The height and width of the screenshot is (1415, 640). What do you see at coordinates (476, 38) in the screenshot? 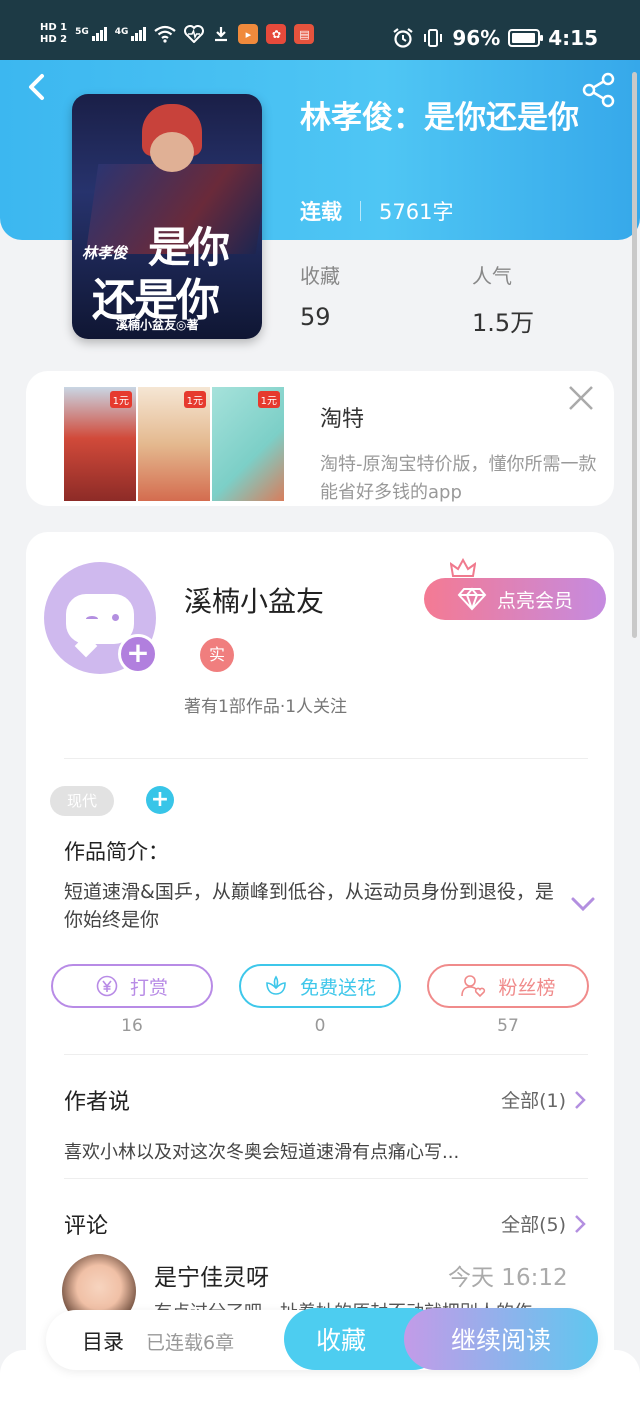
I see `battery-percent: 96%` at bounding box center [476, 38].